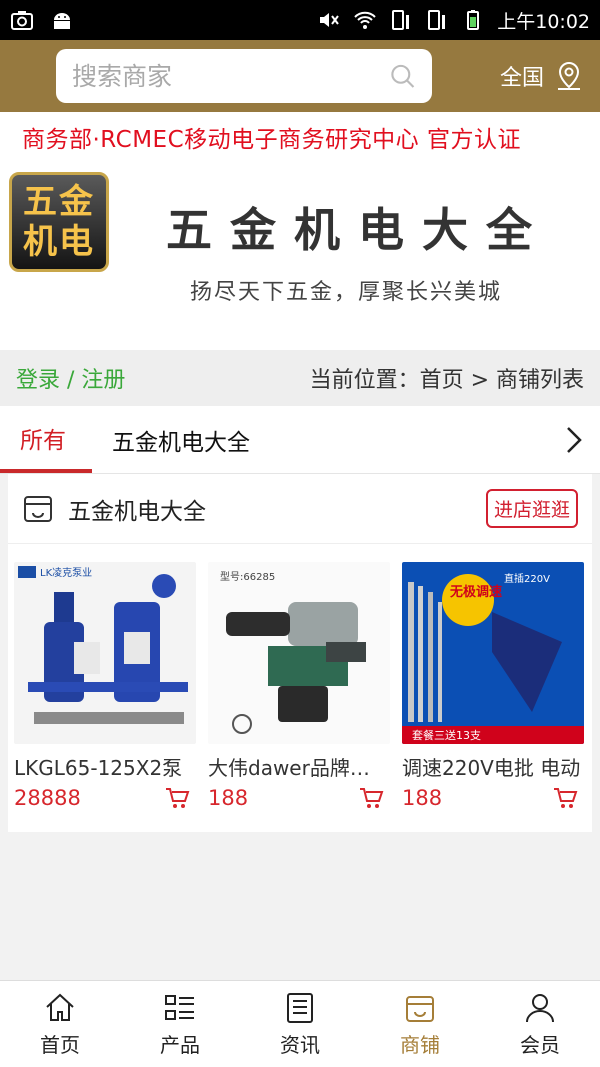 The image size is (600, 1067). Describe the element at coordinates (475, 592) in the screenshot. I see `badge-text: 无极调速` at that location.